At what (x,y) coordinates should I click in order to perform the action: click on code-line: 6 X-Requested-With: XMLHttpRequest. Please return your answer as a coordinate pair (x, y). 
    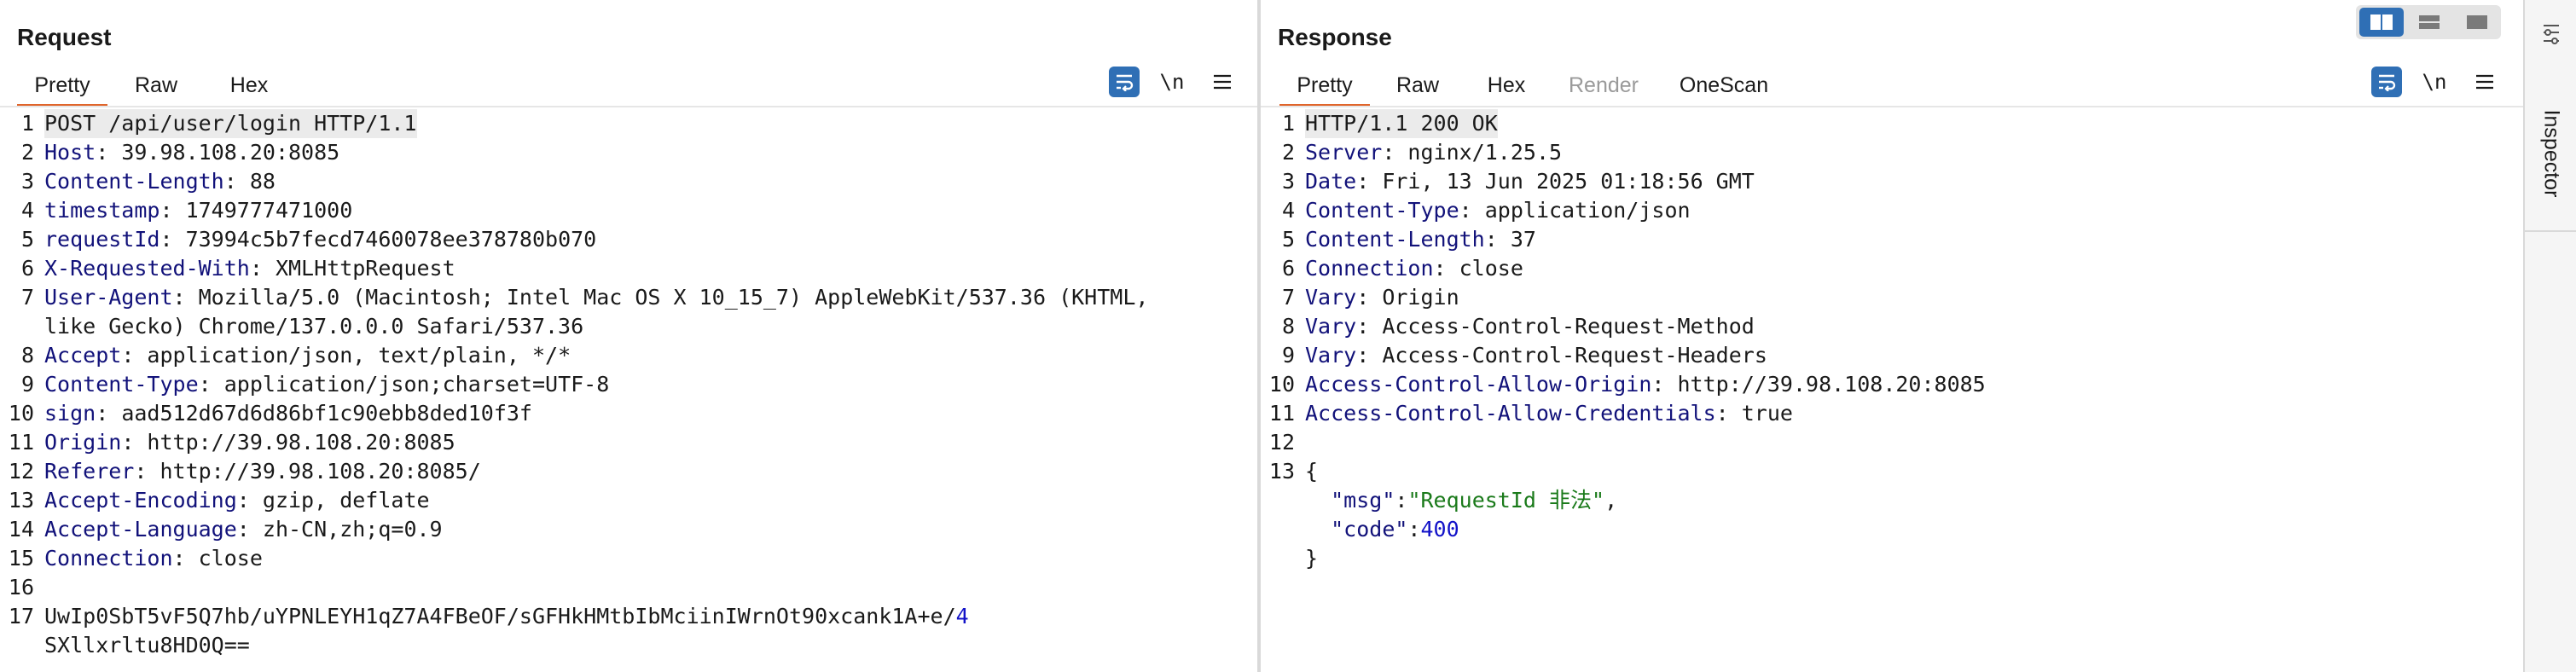
    Looking at the image, I should click on (628, 268).